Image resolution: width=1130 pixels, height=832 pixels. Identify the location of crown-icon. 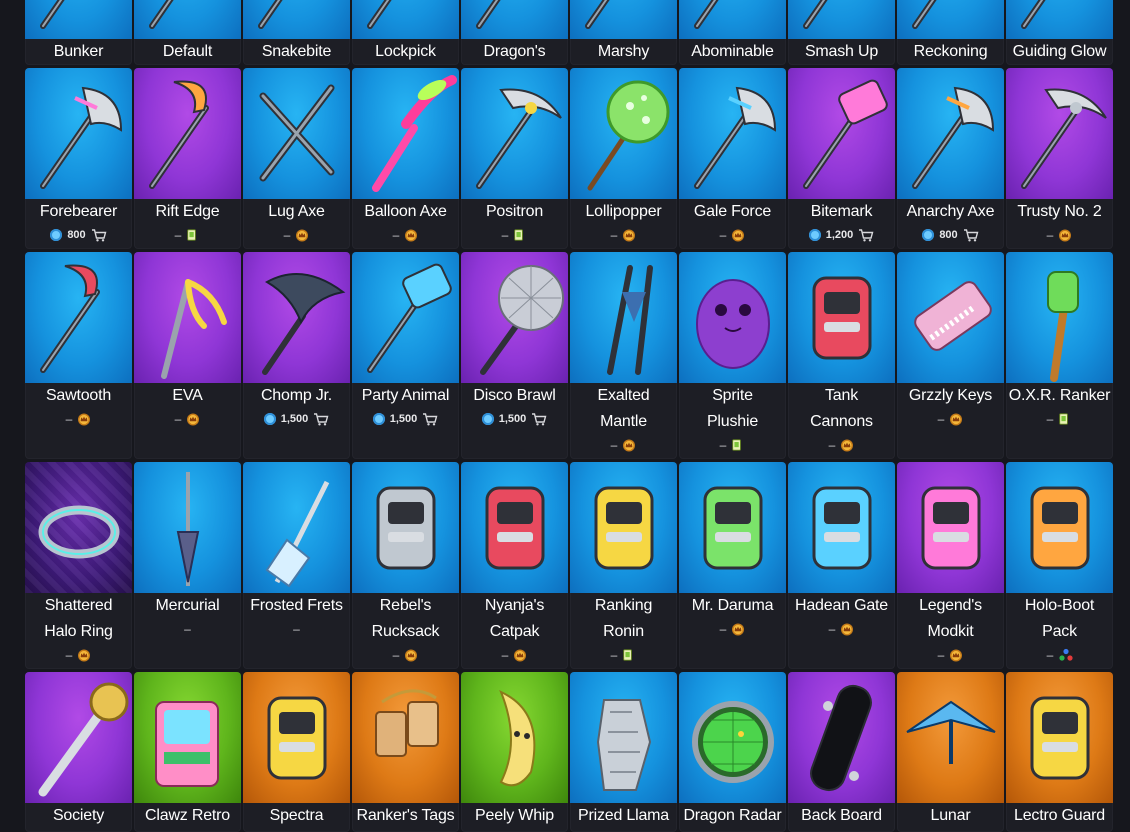
(738, 629).